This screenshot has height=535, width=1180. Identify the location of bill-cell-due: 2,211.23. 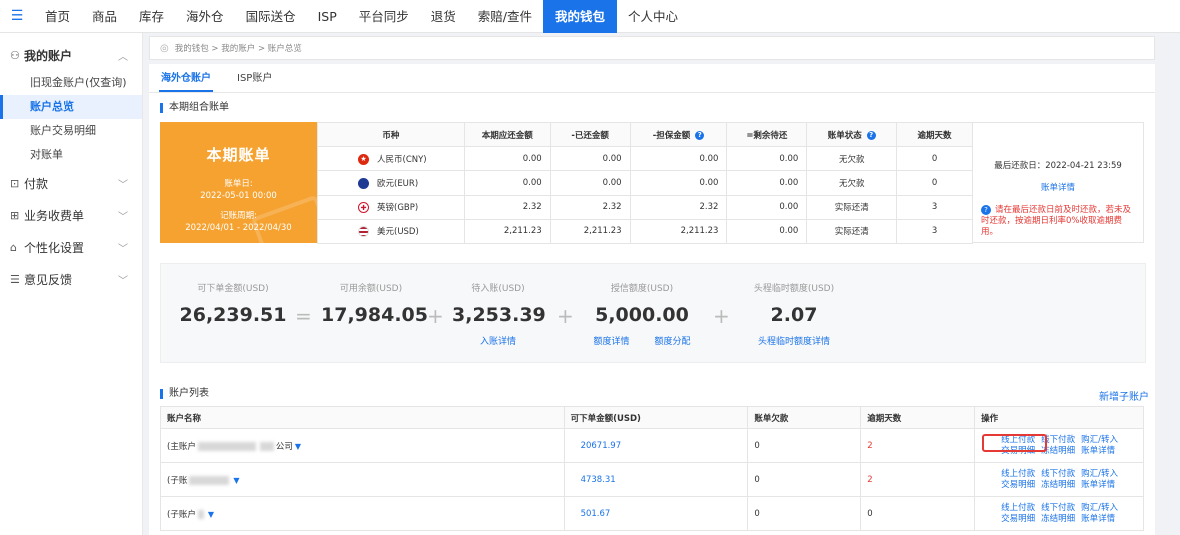
(507, 231).